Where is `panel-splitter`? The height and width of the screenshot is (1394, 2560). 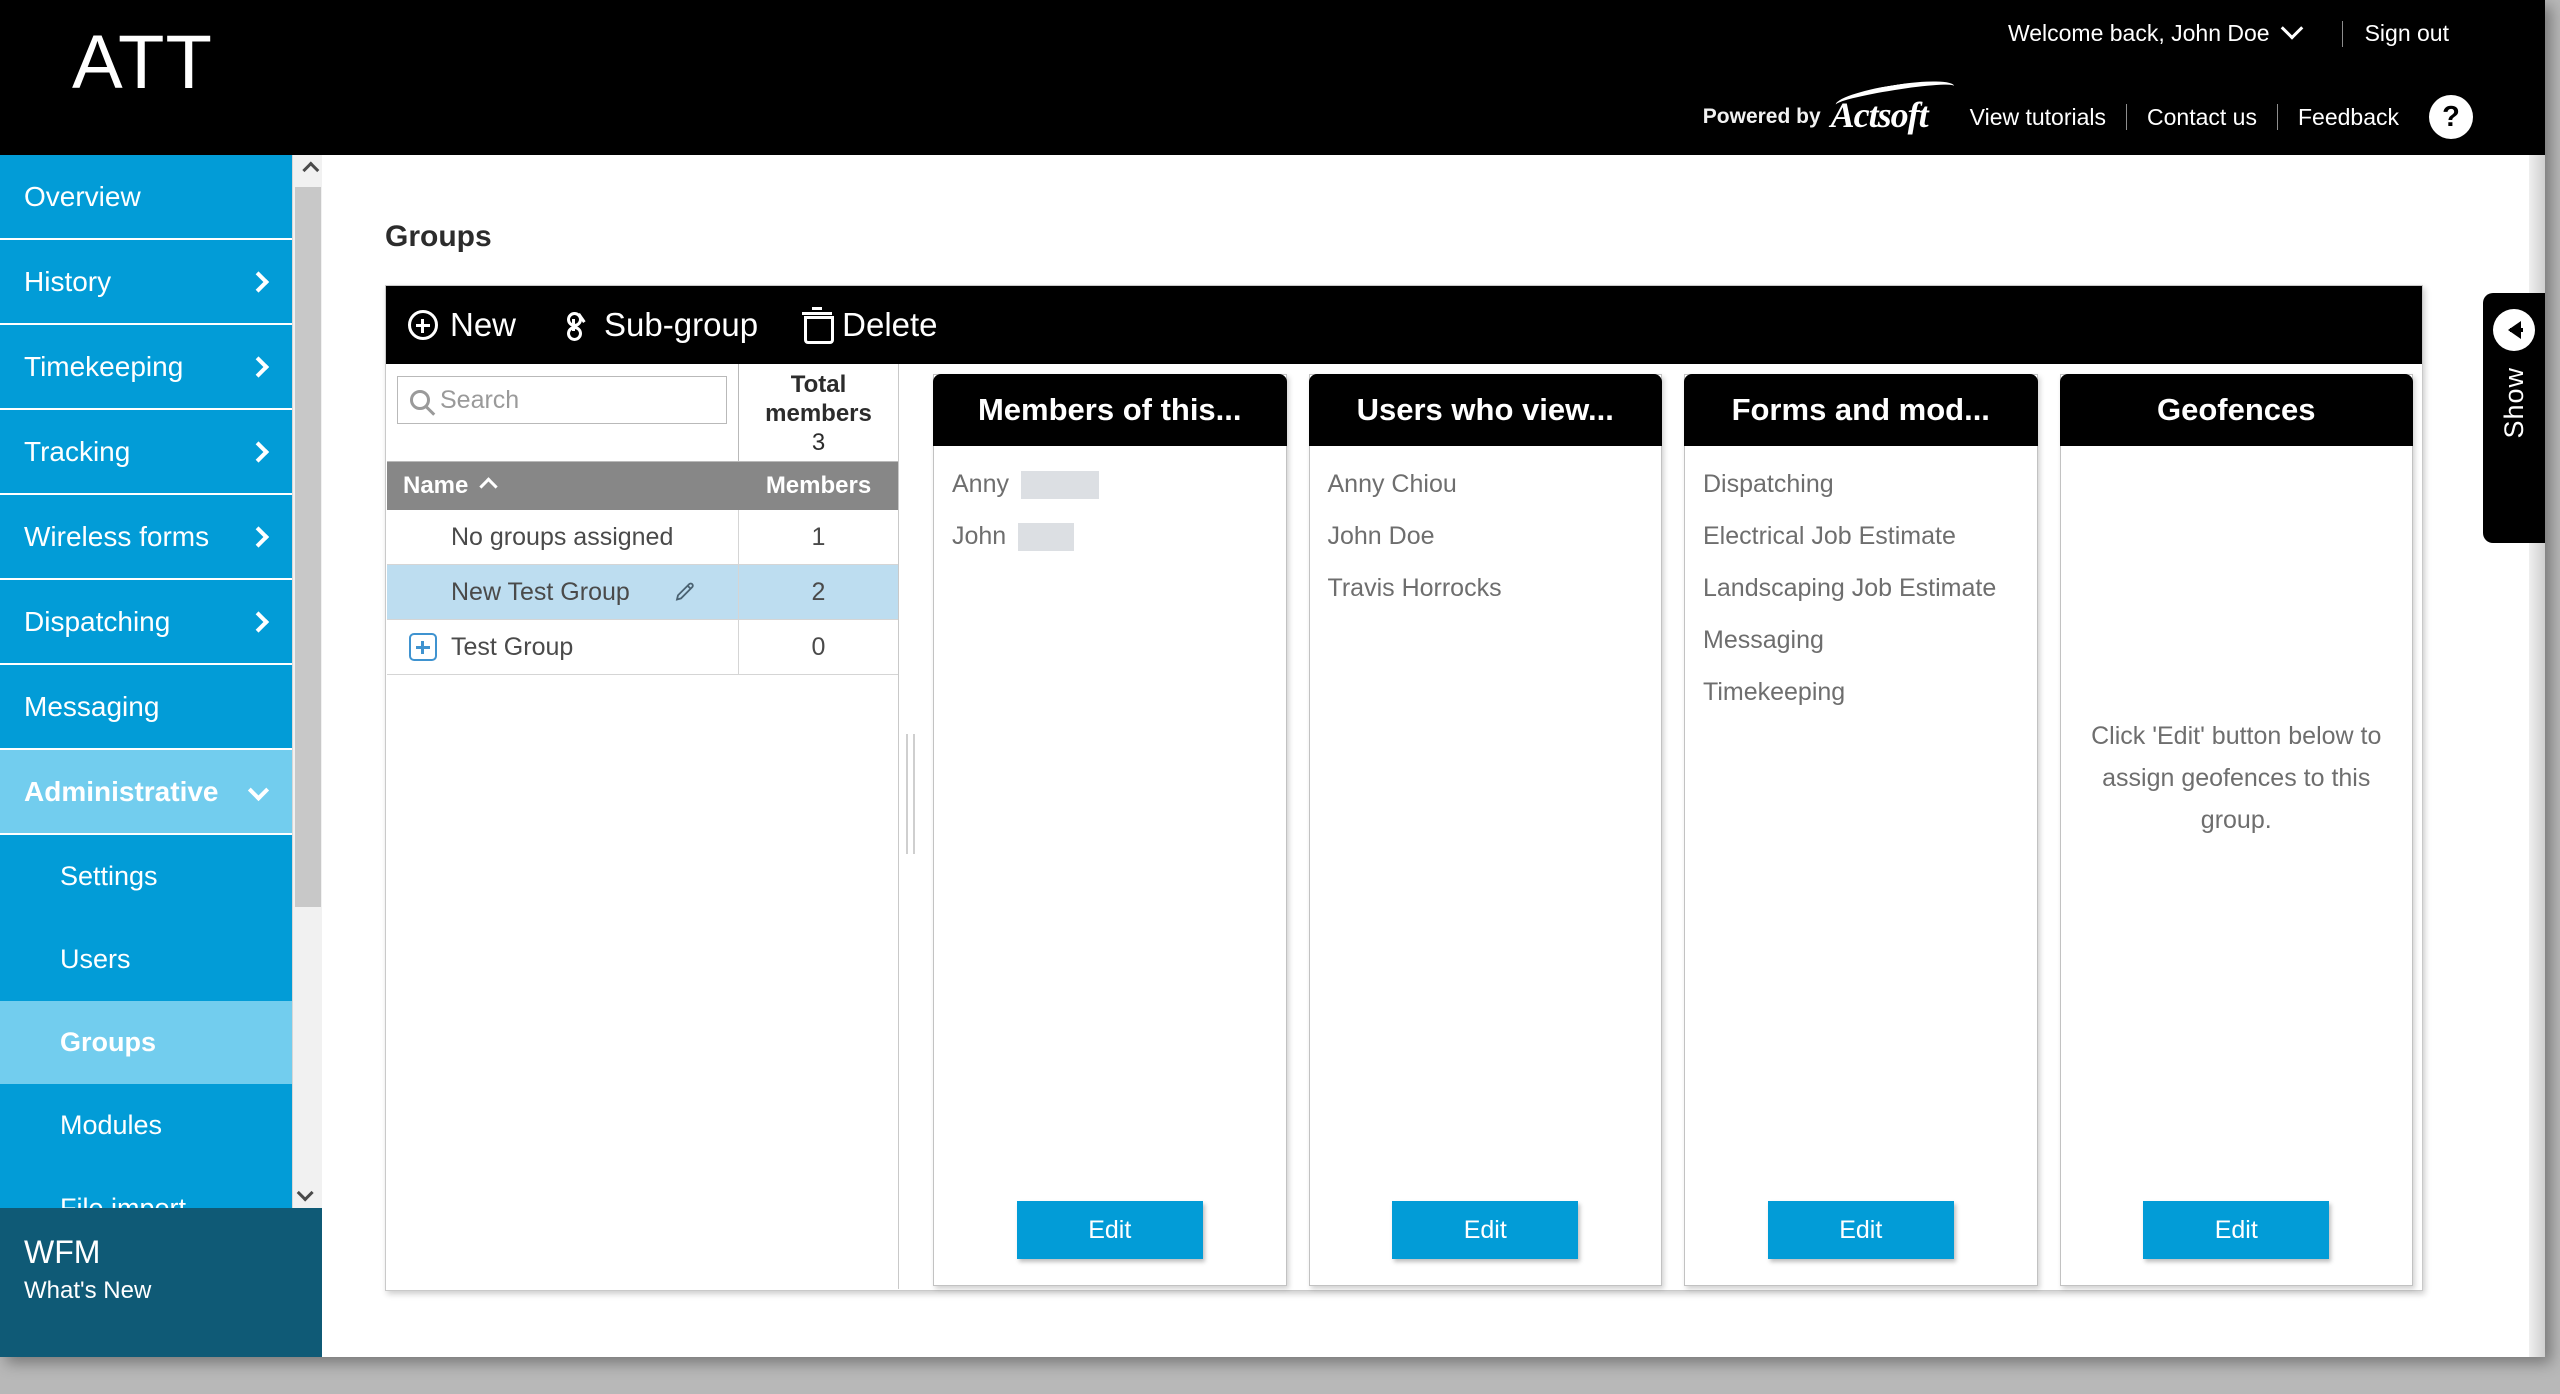
panel-splitter is located at coordinates (910, 826).